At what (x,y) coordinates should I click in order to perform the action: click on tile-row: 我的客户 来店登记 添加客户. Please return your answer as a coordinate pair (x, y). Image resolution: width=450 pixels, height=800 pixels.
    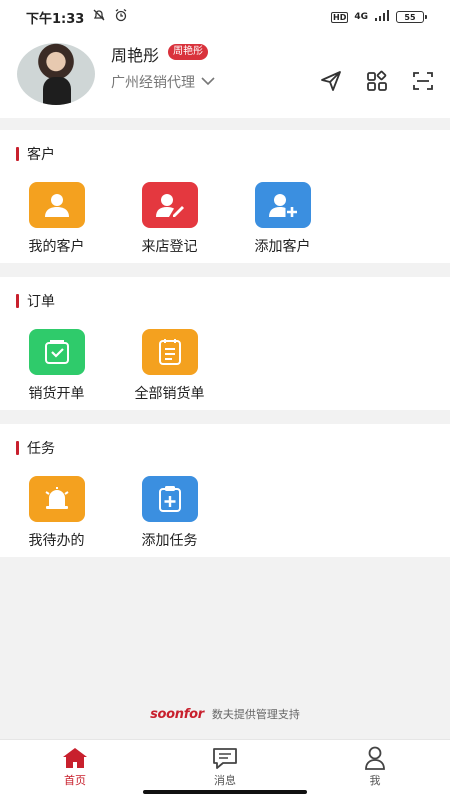
    Looking at the image, I should click on (225, 219).